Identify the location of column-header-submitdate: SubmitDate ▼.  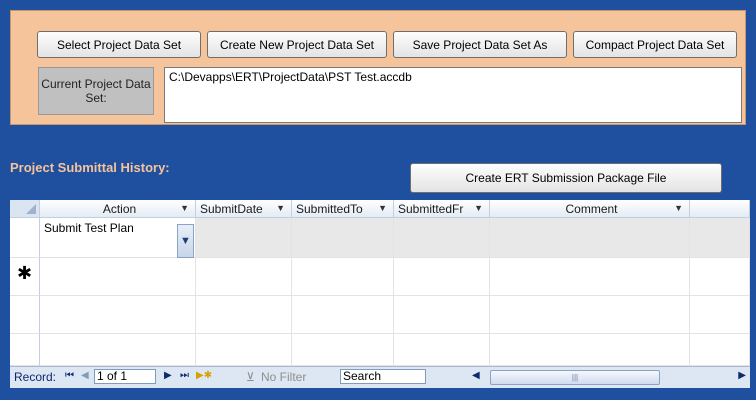
(244, 209).